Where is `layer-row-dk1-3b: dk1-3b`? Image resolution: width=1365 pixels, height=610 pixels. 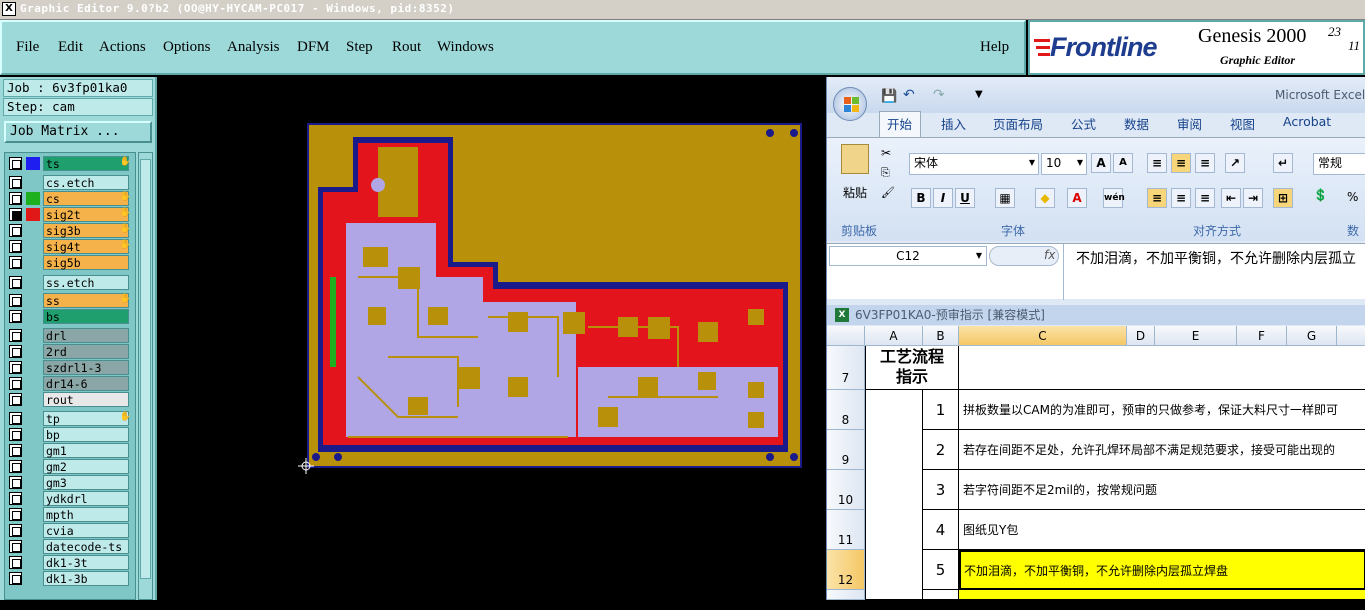 layer-row-dk1-3b: dk1-3b is located at coordinates (70, 578).